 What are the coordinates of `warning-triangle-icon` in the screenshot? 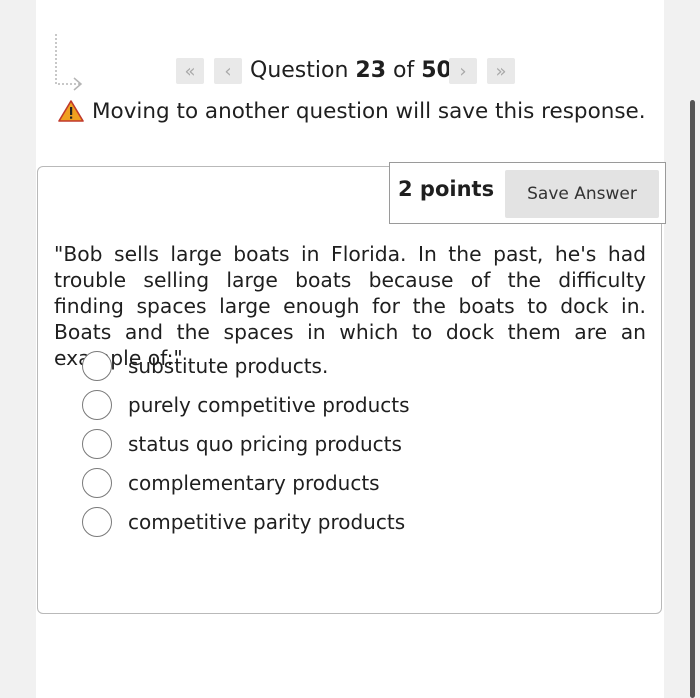 It's located at (71, 111).